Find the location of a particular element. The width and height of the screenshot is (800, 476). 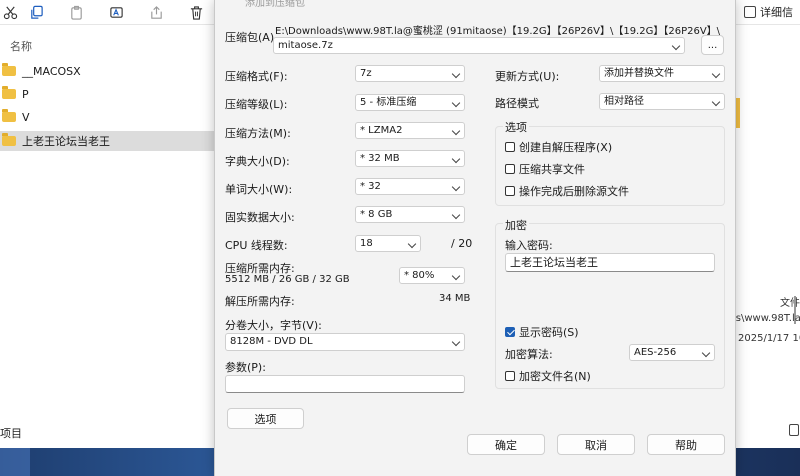

encryption-method-value: AES-256 is located at coordinates (655, 352).